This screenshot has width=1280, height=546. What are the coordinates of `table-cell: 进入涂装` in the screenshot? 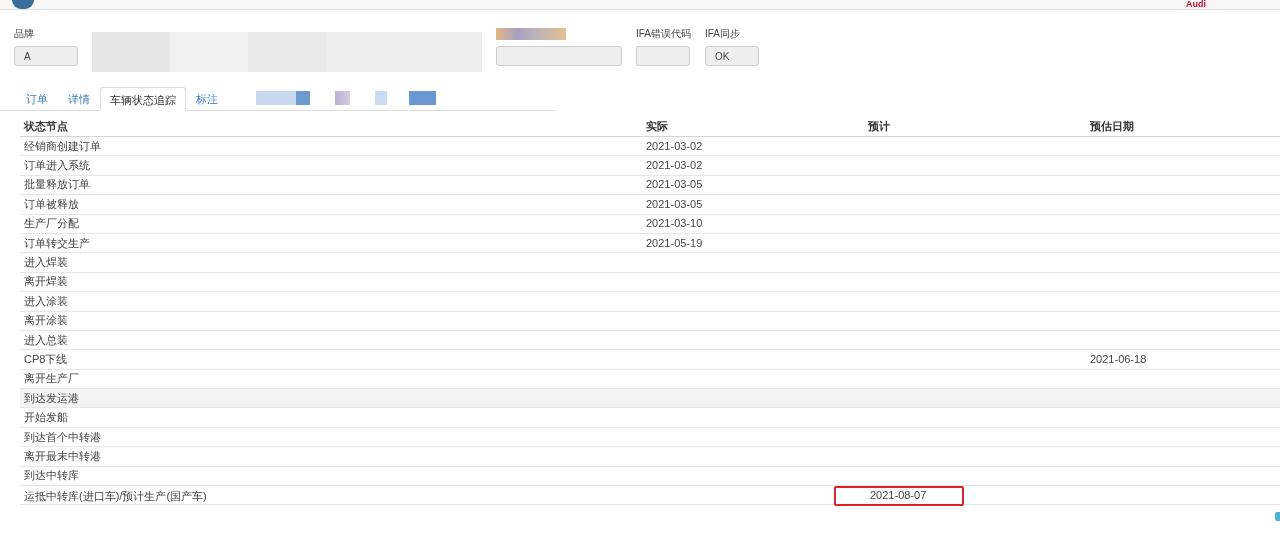 It's located at (46, 300).